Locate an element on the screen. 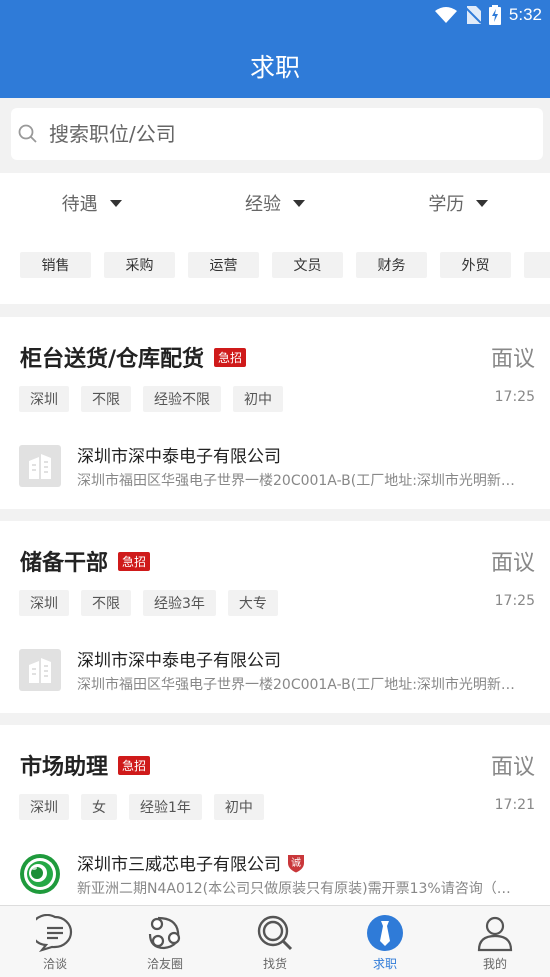 The width and height of the screenshot is (550, 977). job-title-row: 柜台送货/仓库配货 急招 is located at coordinates (133, 357).